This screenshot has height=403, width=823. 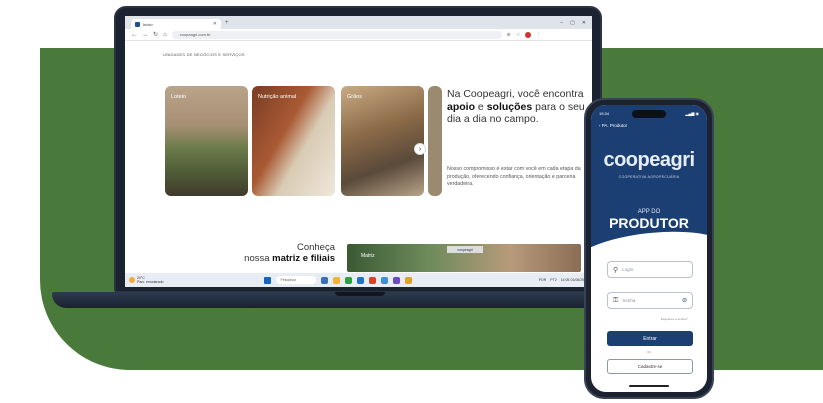 What do you see at coordinates (509, 106) in the screenshot?
I see `headline-bold-solucoes: soluções` at bounding box center [509, 106].